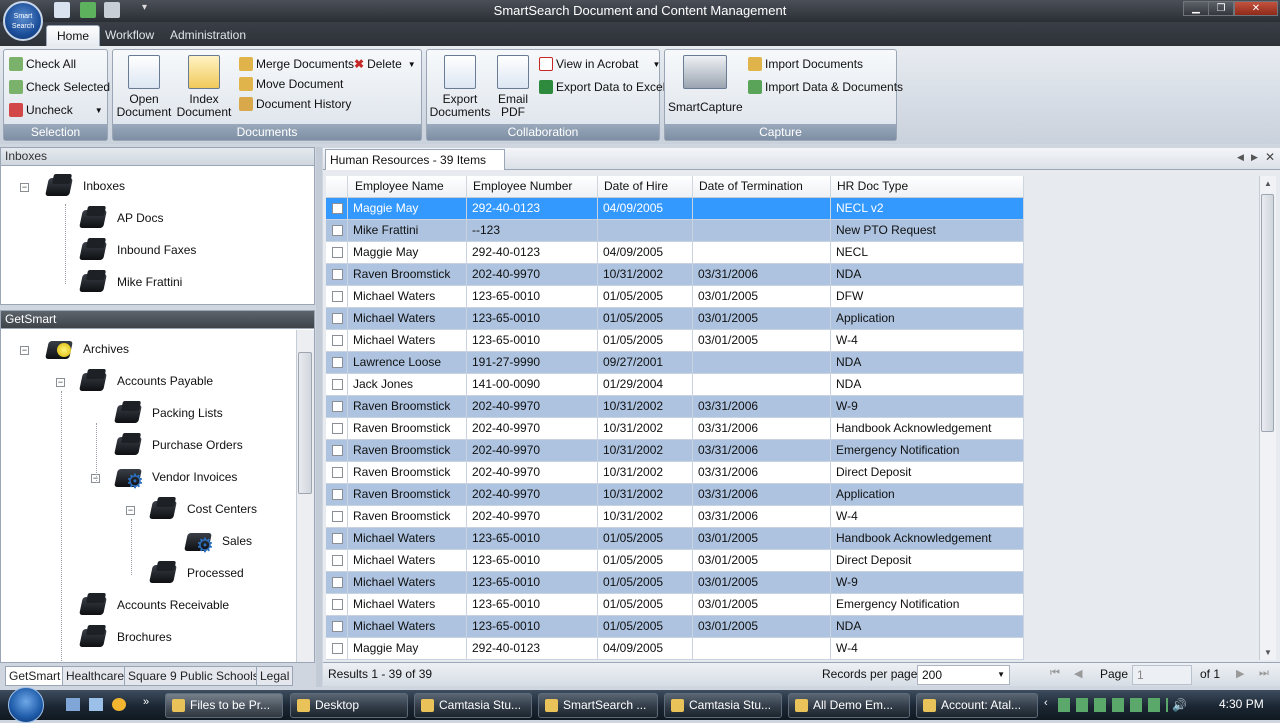 Image resolution: width=1280 pixels, height=723 pixels. What do you see at coordinates (675, 253) in the screenshot?
I see `table-row: Maggie May 292-40-0123 04/09/2005 NECL` at bounding box center [675, 253].